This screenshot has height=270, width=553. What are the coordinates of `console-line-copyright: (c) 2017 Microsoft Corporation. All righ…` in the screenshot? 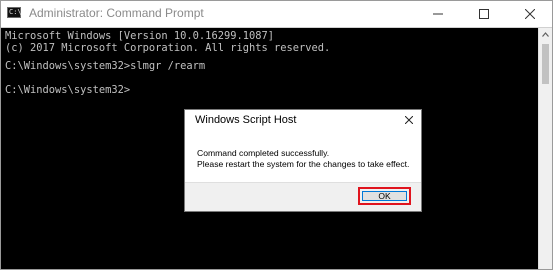 It's located at (168, 48).